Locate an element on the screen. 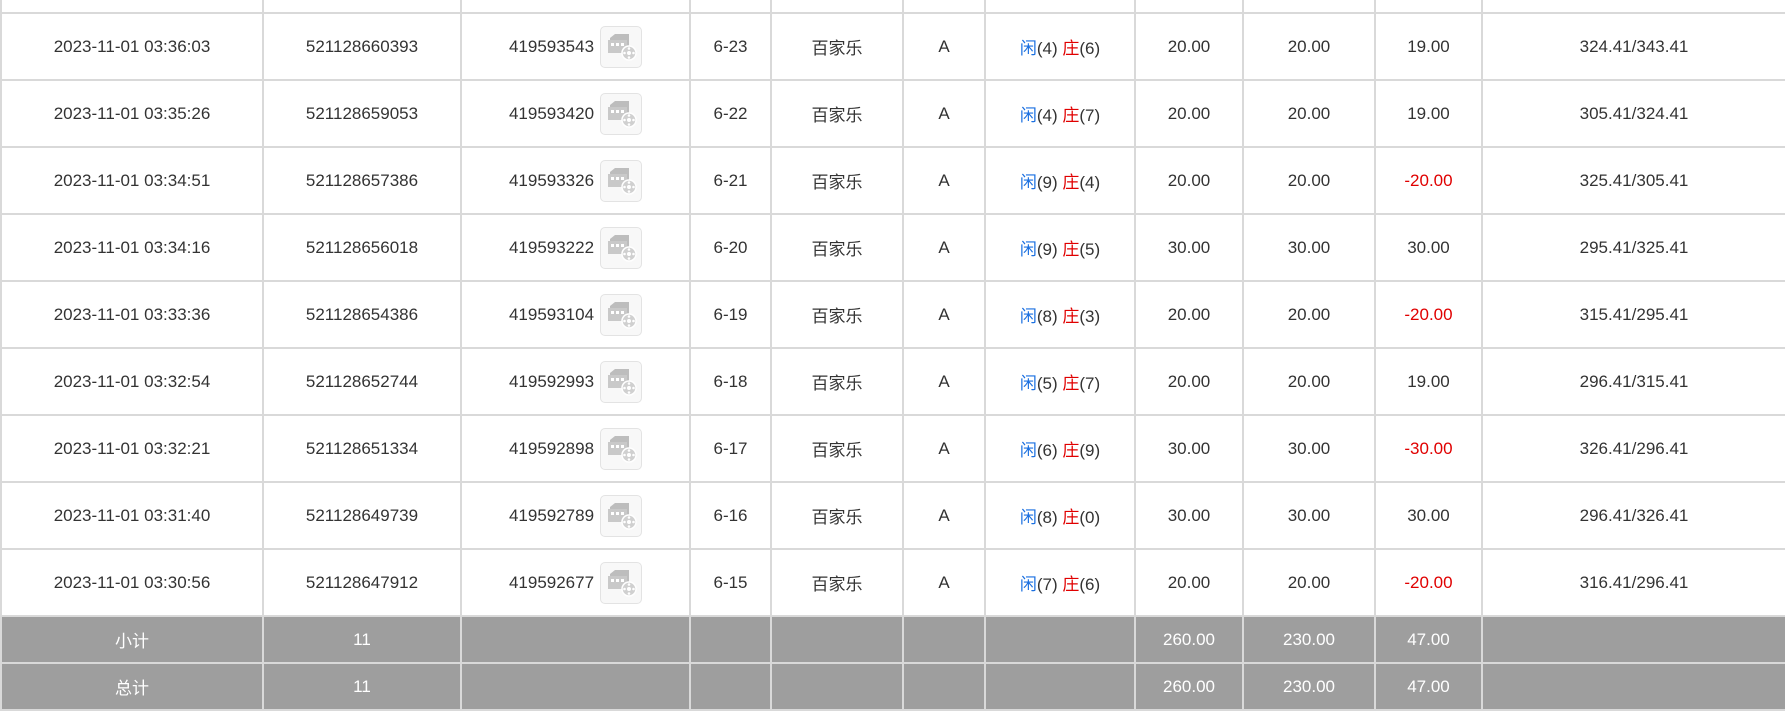  round-id-cell: 419593543 is located at coordinates (575, 46).